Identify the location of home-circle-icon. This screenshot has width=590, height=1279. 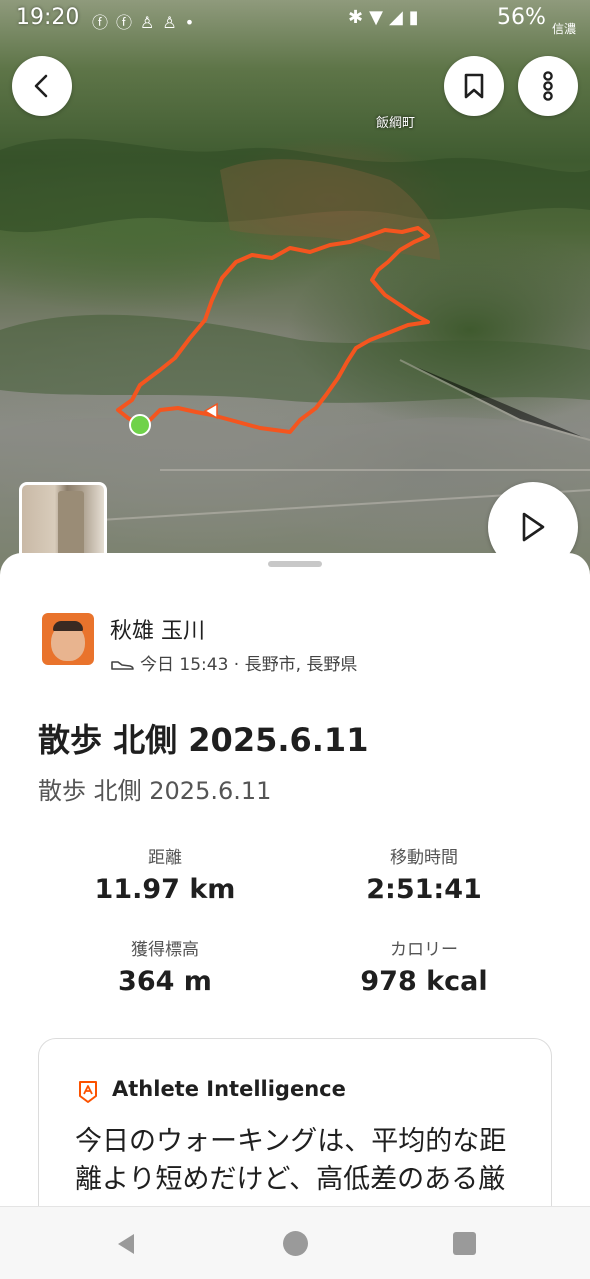
(295, 1243).